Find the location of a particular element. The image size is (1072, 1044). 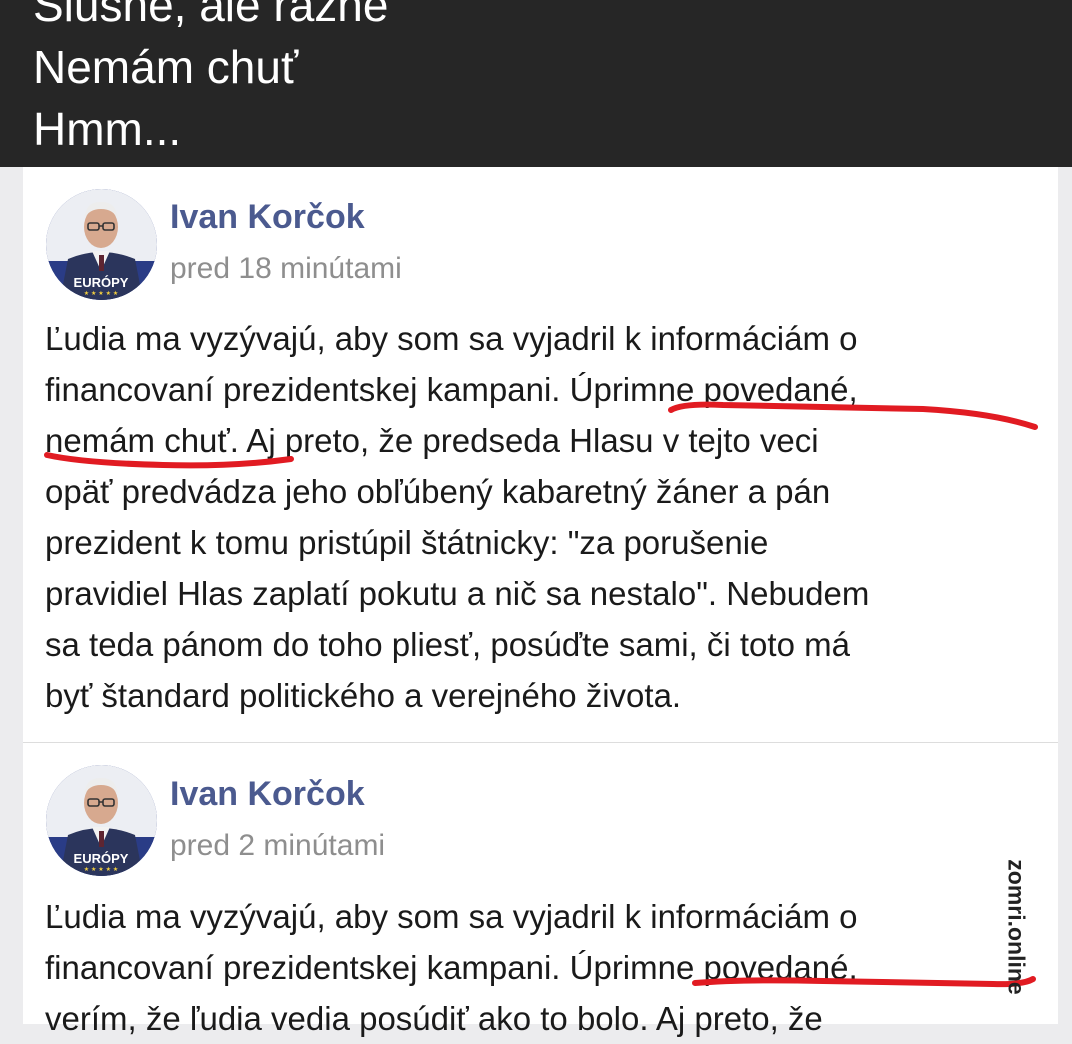

post-timestamp: pred 18 minútami is located at coordinates (286, 269).